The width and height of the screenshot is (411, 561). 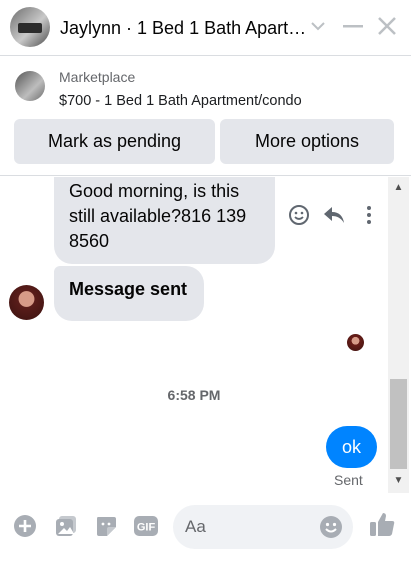 What do you see at coordinates (353, 26) in the screenshot?
I see `minimize-icon` at bounding box center [353, 26].